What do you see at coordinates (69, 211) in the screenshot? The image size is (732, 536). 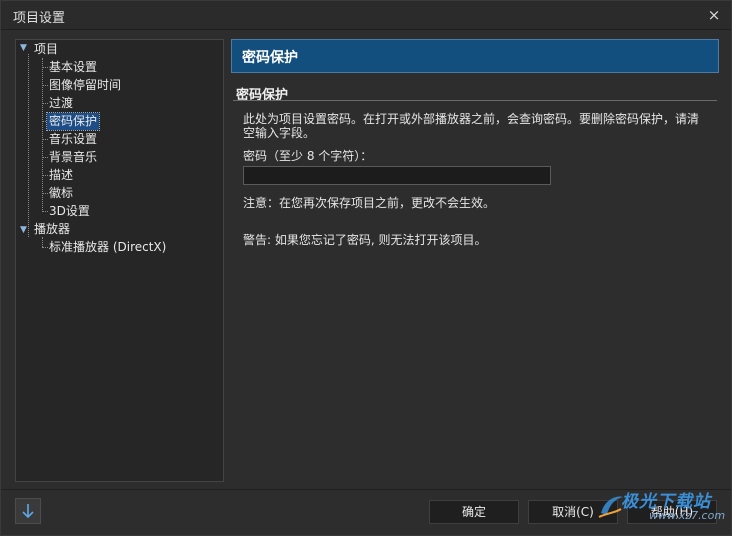 I see `tree-item-3d-settings: 3D设置` at bounding box center [69, 211].